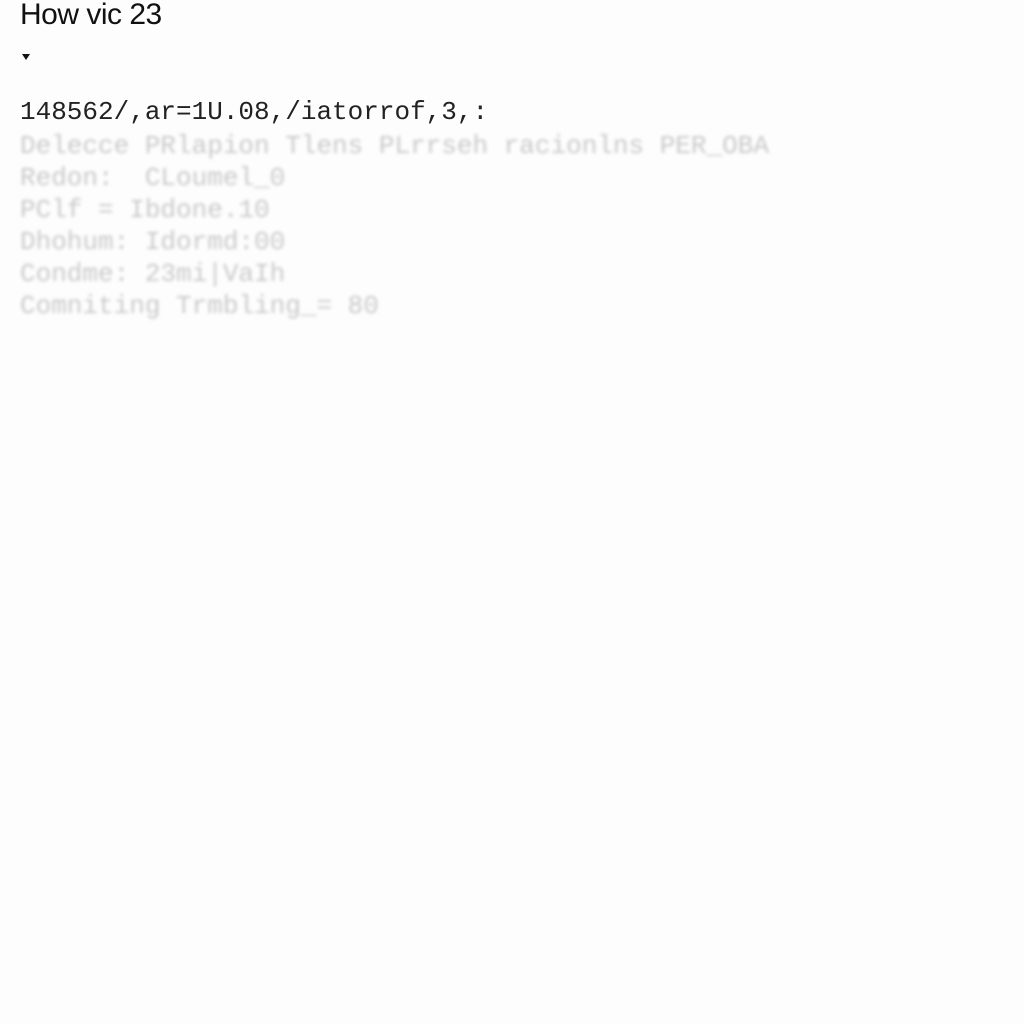 The image size is (1024, 1024). I want to click on output-line: Comniting Trmbling_= 80, so click(199, 306).